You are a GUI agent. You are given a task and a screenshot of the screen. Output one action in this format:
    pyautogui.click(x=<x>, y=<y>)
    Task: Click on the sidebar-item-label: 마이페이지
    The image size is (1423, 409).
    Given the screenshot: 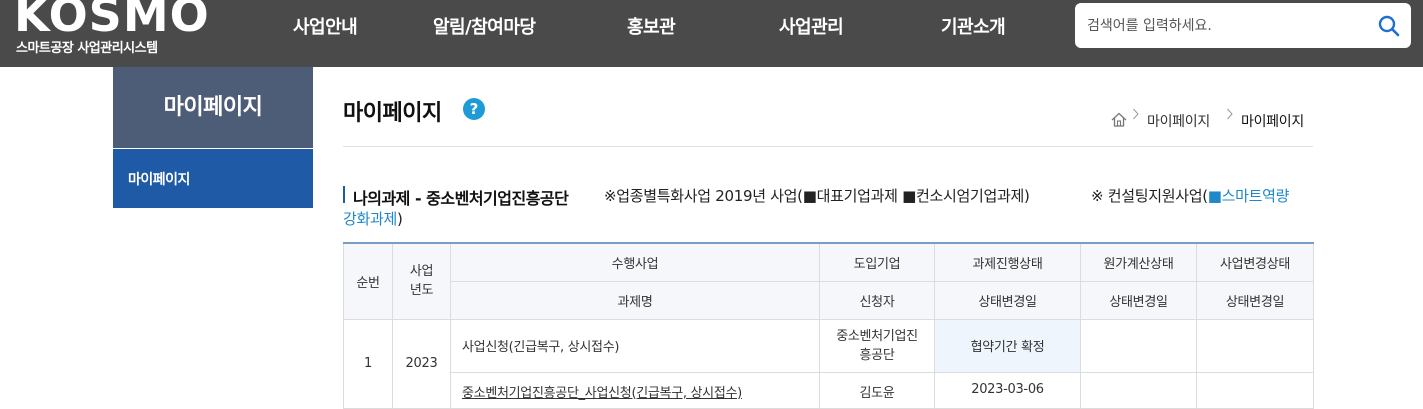 What is the action you would take?
    pyautogui.click(x=159, y=180)
    